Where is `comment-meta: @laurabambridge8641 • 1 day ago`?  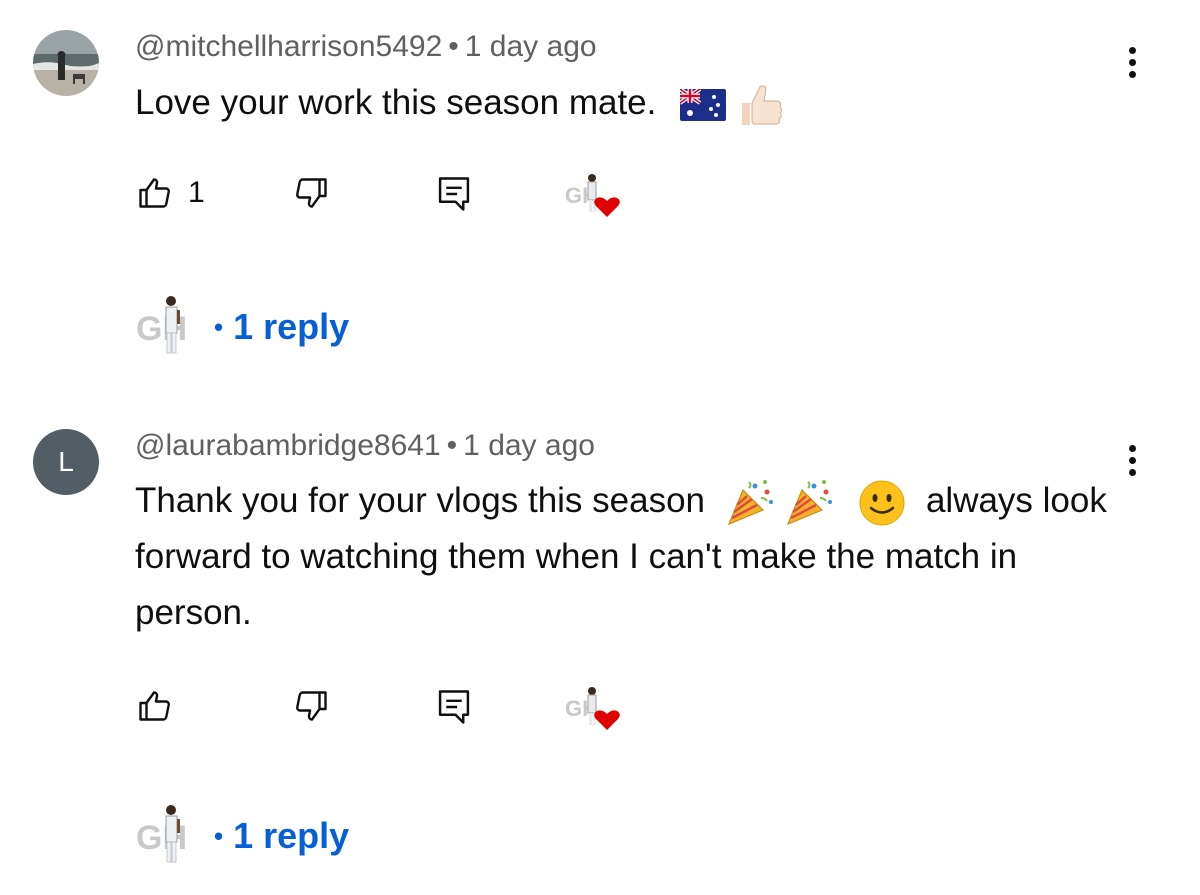
comment-meta: @laurabambridge8641 • 1 day ago is located at coordinates (365, 446).